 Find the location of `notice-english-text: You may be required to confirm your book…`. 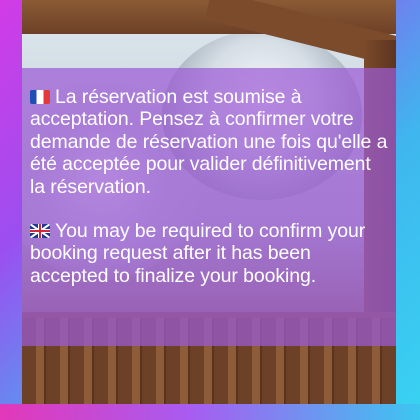

notice-english-text: You may be required to confirm your book… is located at coordinates (198, 253).